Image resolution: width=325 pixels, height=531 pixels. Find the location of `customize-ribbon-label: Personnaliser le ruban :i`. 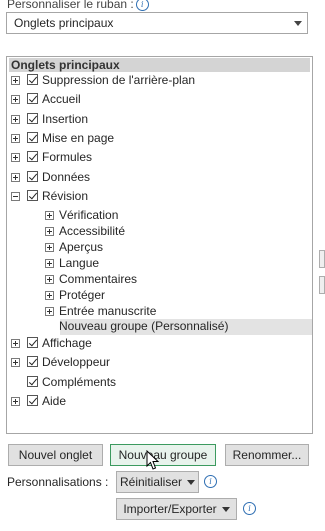

customize-ribbon-label: Personnaliser le ruban :i is located at coordinates (78, 5).